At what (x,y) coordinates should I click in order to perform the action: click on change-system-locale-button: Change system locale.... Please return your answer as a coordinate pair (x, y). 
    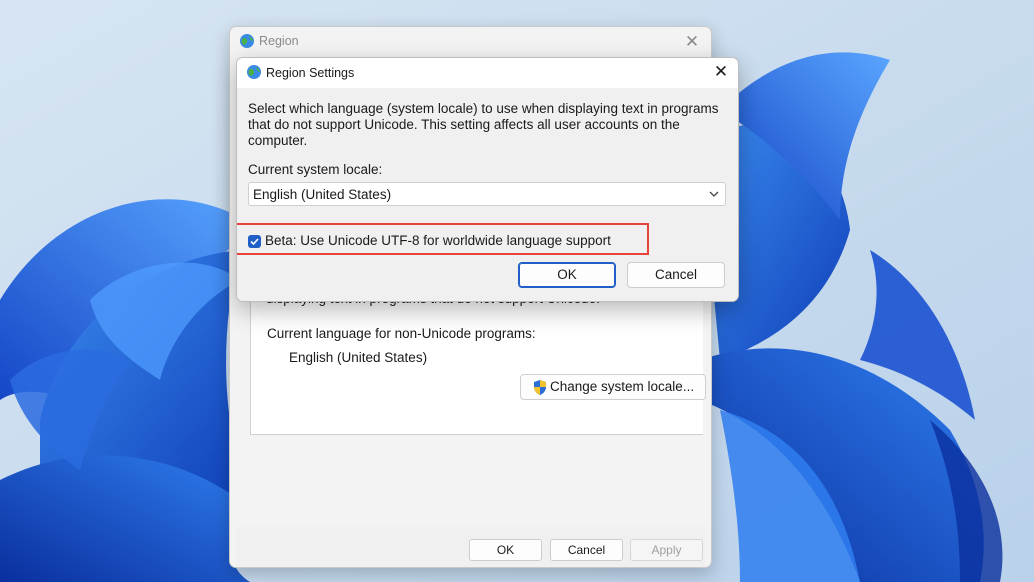
    Looking at the image, I should click on (613, 387).